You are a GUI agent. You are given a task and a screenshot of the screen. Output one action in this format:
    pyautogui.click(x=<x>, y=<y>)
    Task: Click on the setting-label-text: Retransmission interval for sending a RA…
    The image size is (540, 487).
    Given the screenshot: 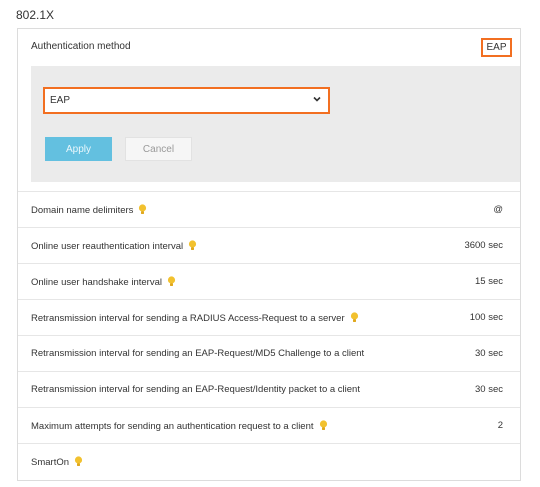 What is the action you would take?
    pyautogui.click(x=188, y=318)
    